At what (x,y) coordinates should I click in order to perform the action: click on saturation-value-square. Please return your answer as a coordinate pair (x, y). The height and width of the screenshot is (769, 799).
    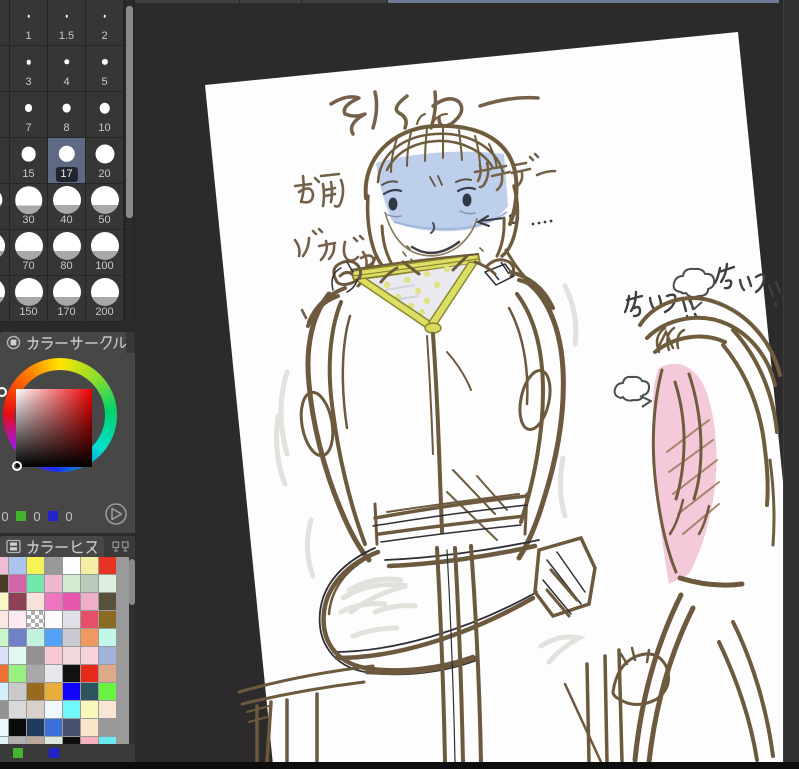
    Looking at the image, I should click on (54, 428).